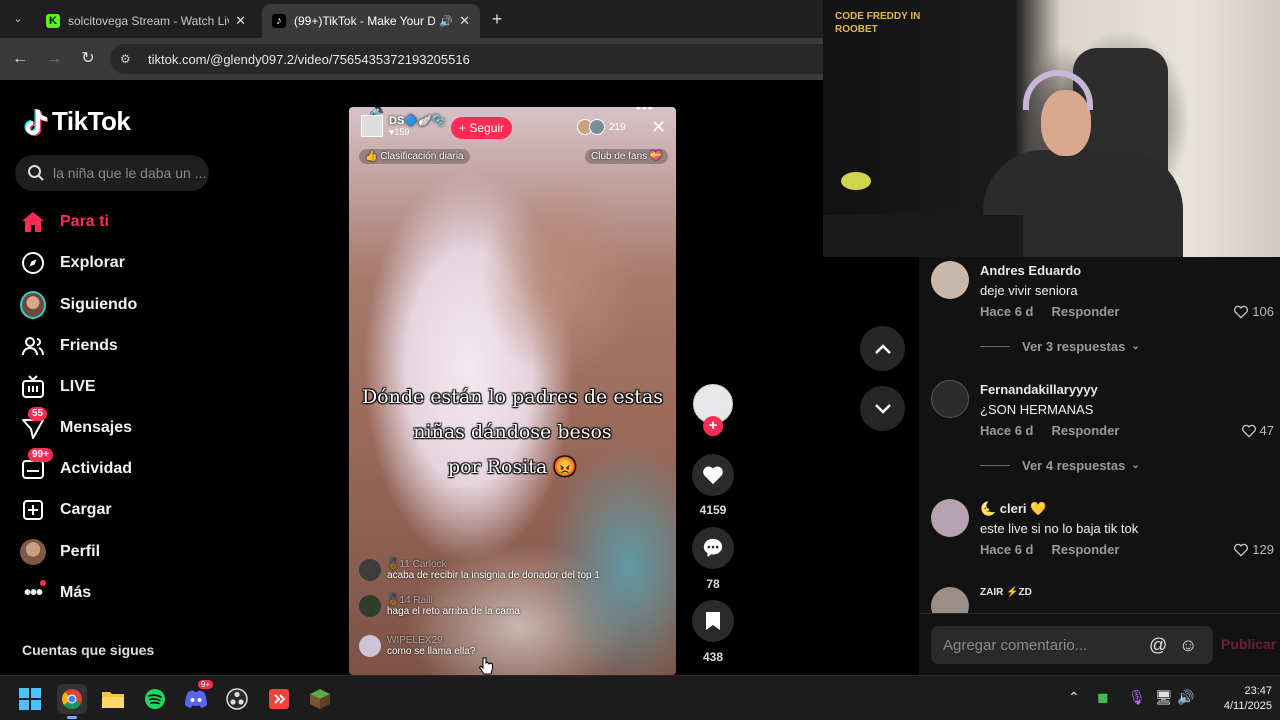 This screenshot has width=1280, height=720. What do you see at coordinates (89, 345) in the screenshot?
I see `sidebar-item-label: Friends` at bounding box center [89, 345].